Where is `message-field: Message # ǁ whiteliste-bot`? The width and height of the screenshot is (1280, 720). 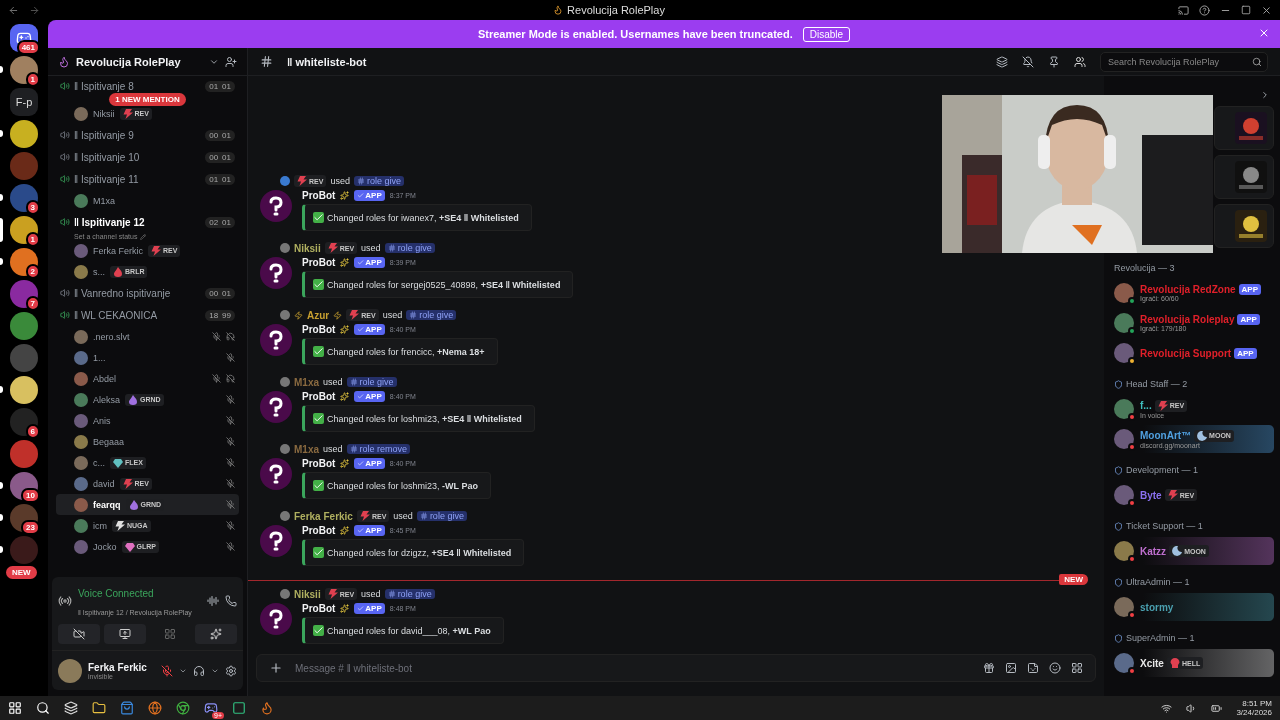
message-field: Message # ǁ whiteliste-bot is located at coordinates (633, 668).